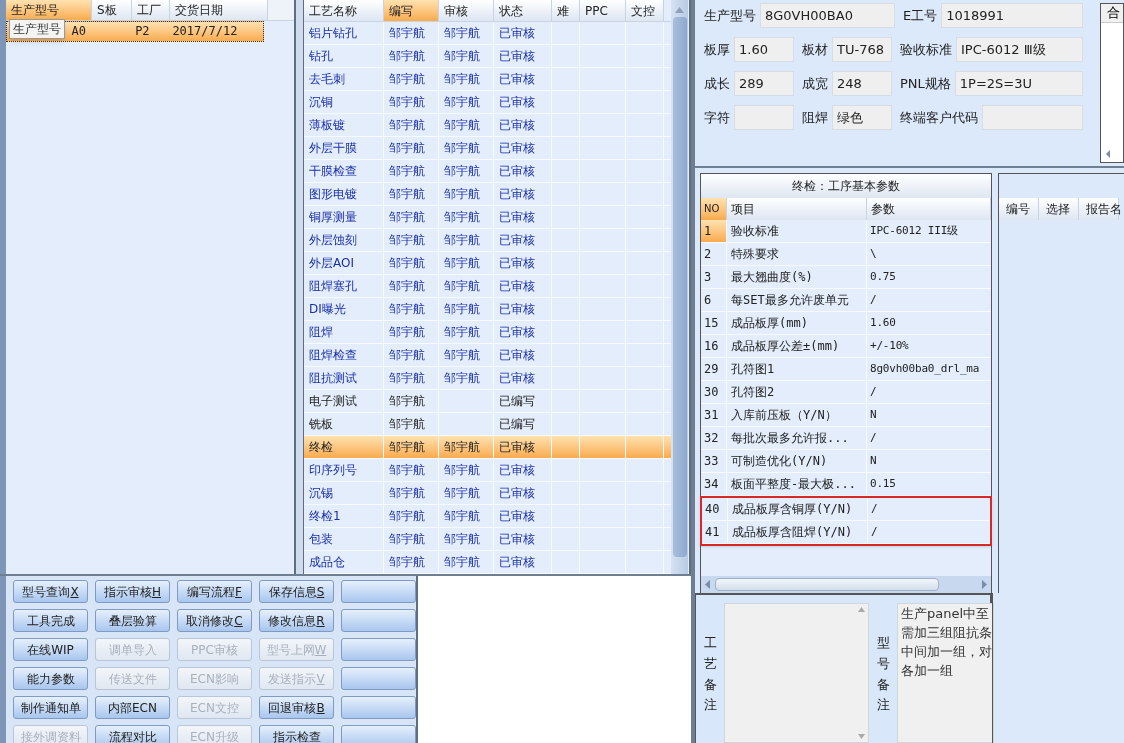 Image resolution: width=1124 pixels, height=743 pixels. What do you see at coordinates (914, 230) in the screenshot?
I see `table-cell: IPC-6012 III级` at bounding box center [914, 230].